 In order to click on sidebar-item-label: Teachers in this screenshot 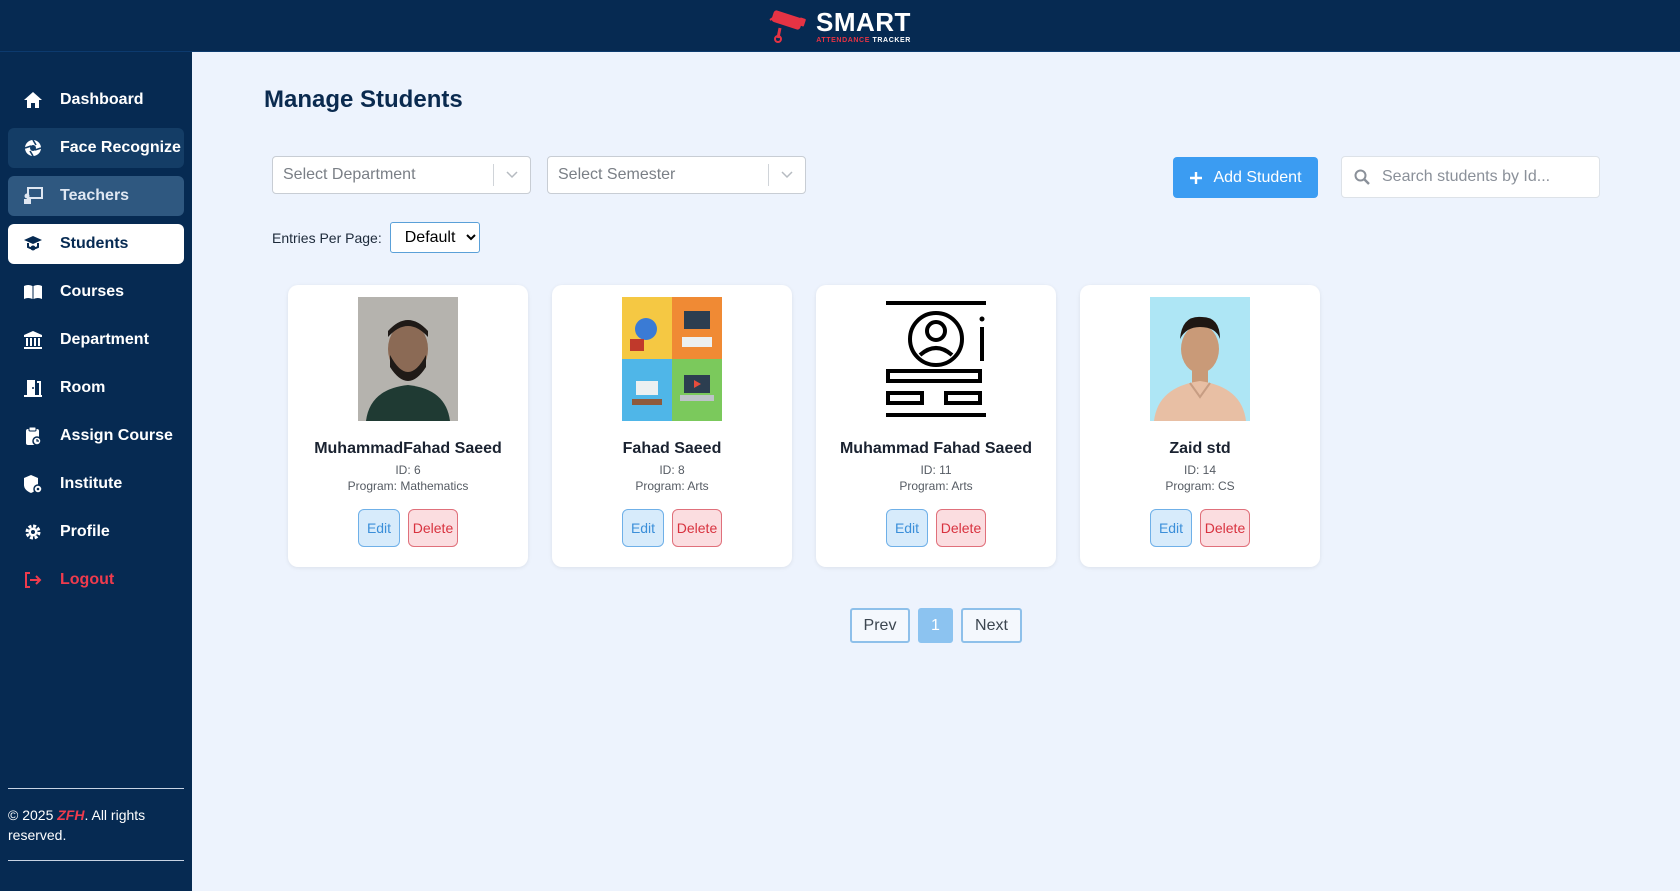, I will do `click(95, 195)`.